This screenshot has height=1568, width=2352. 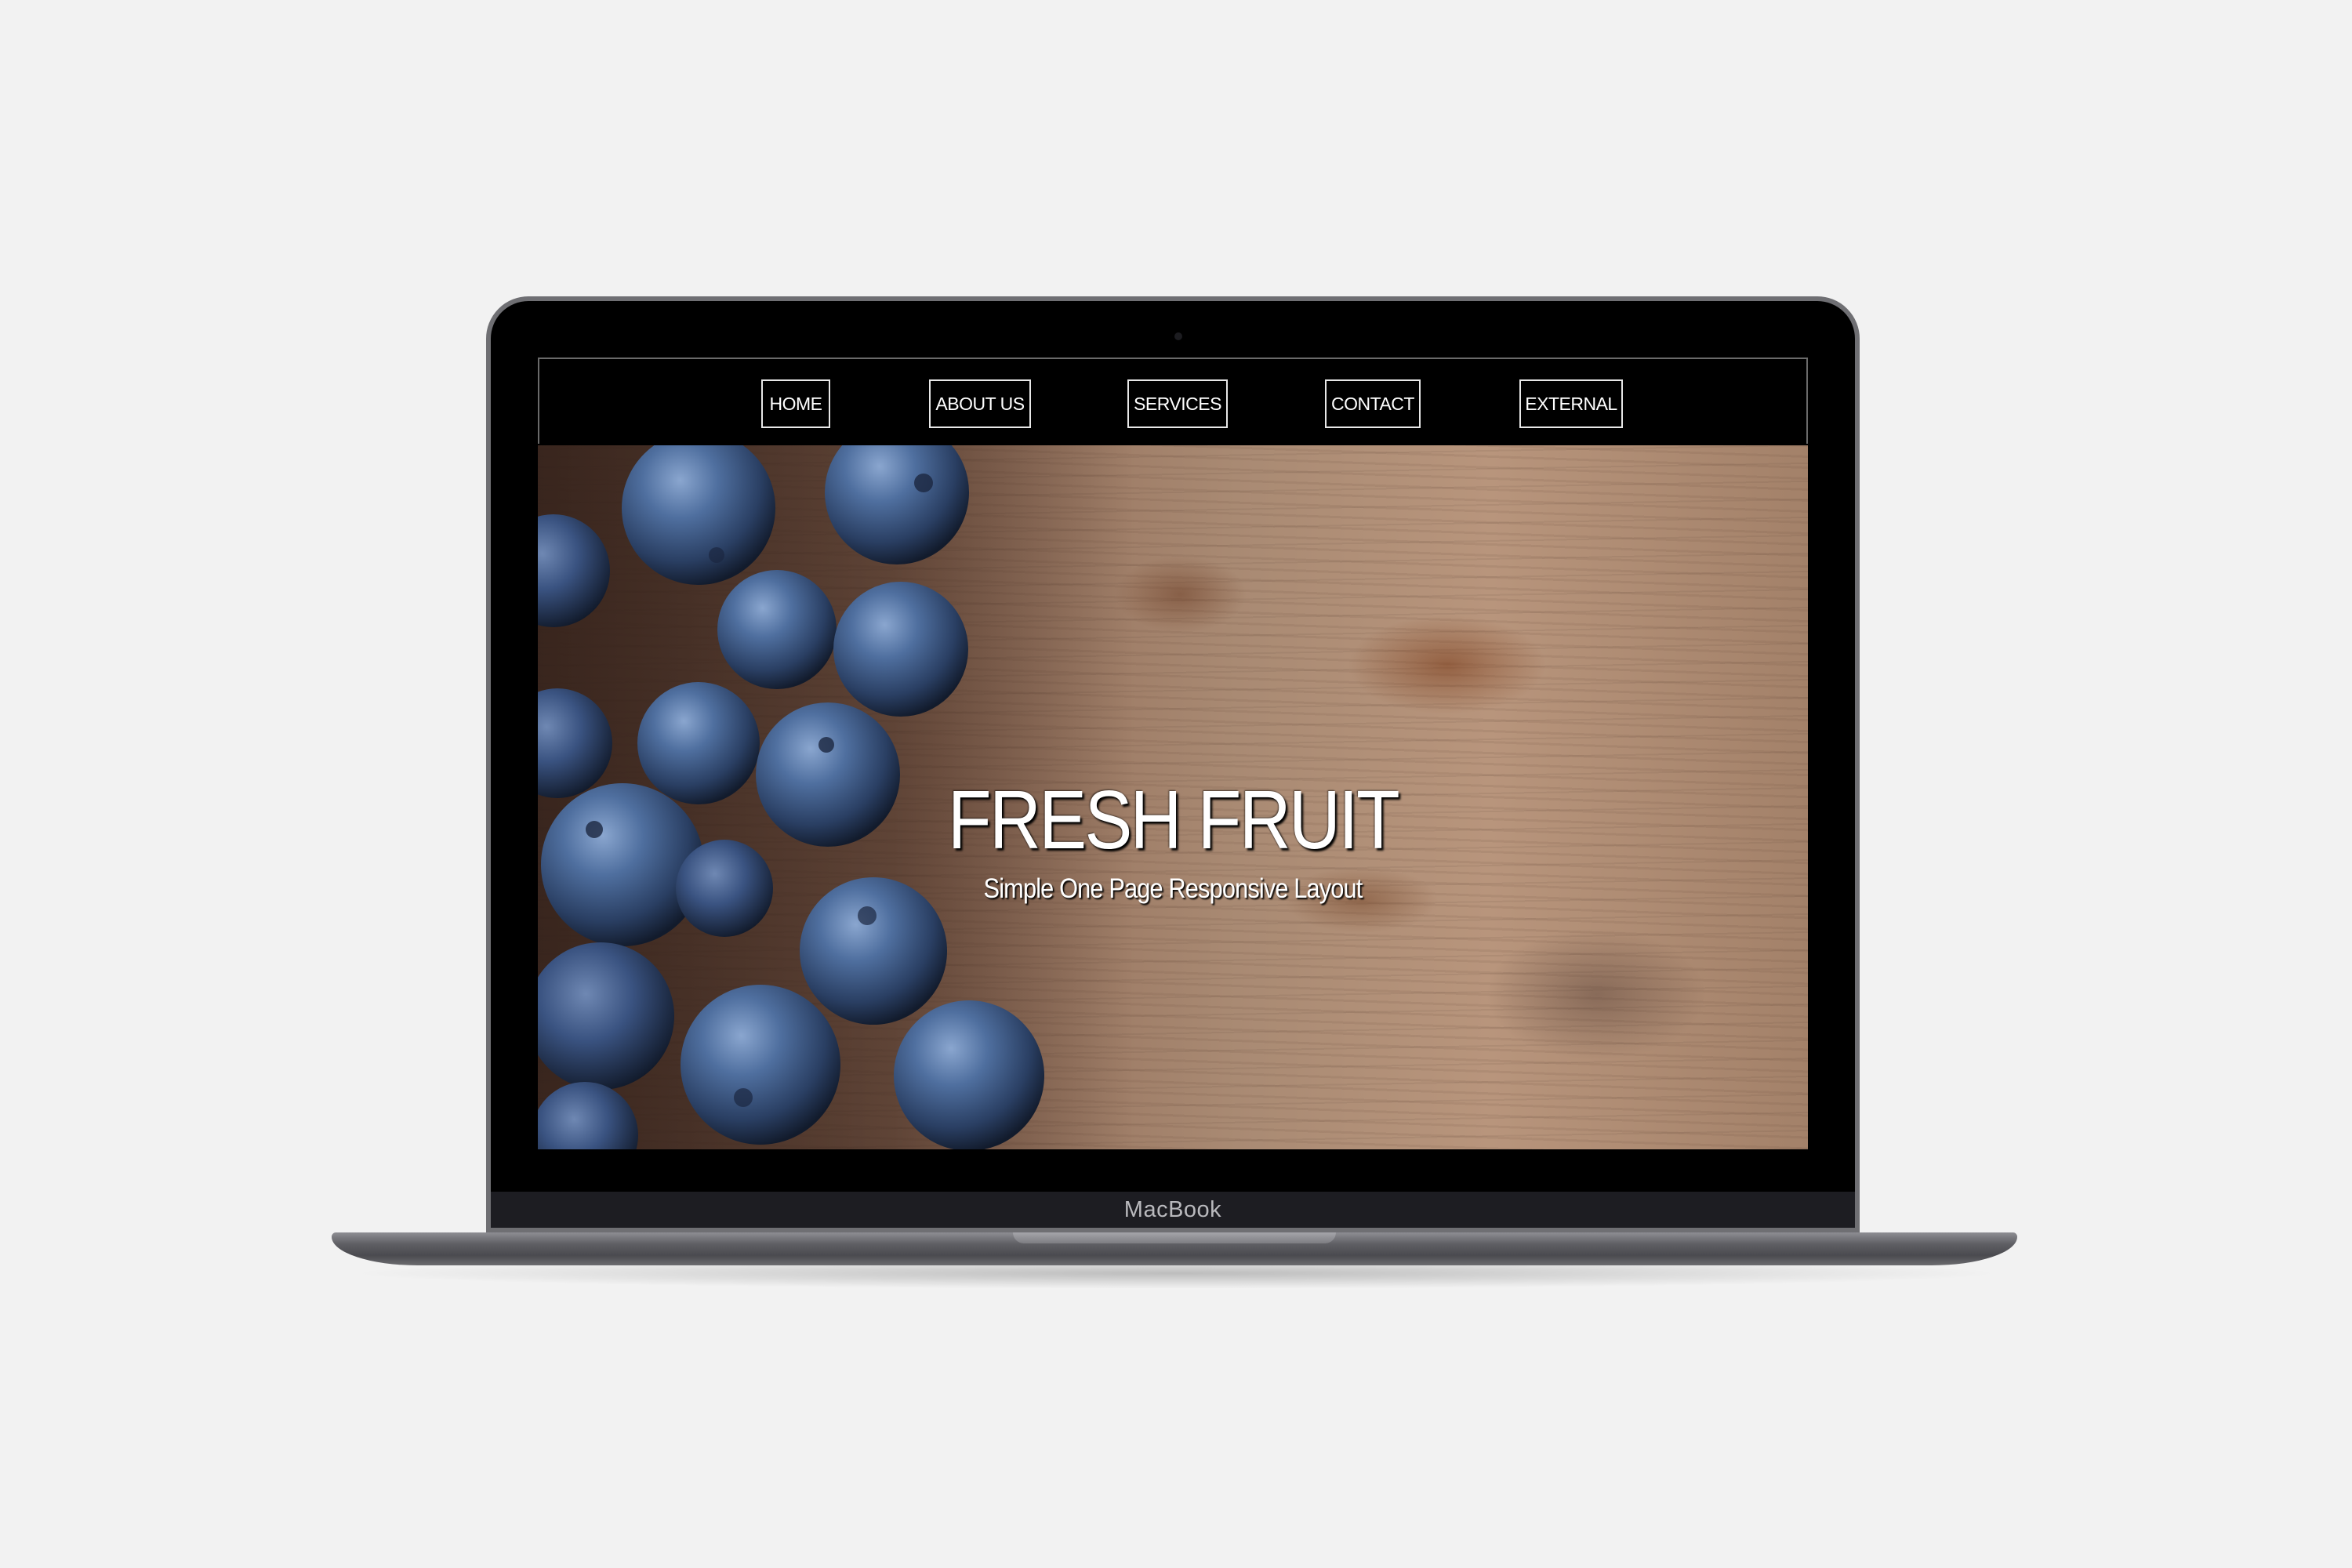 I want to click on hero-title: FRESH FRUIT, so click(x=1173, y=820).